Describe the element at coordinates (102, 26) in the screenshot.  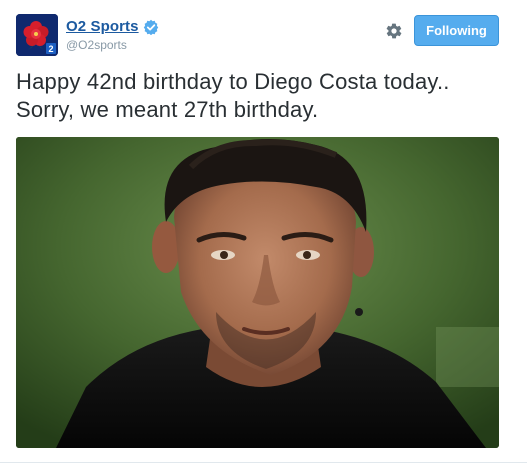
I see `display-name-link: O2 Sports` at that location.